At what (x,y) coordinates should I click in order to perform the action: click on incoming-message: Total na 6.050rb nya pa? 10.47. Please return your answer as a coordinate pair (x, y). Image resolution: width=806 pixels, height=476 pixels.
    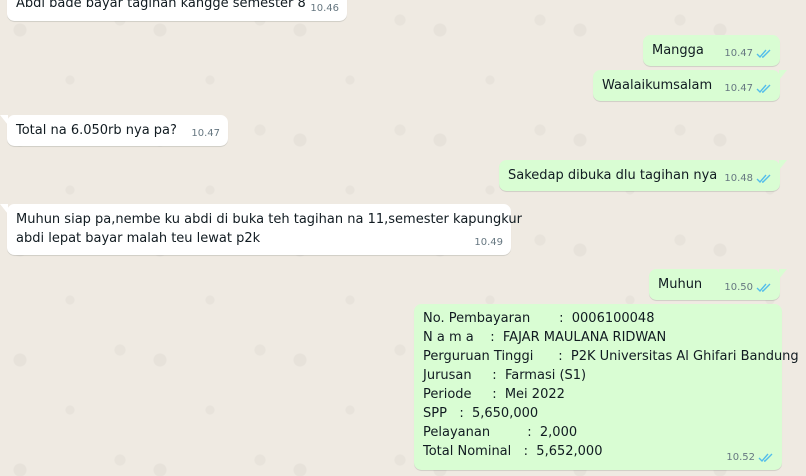
    Looking at the image, I should click on (114, 130).